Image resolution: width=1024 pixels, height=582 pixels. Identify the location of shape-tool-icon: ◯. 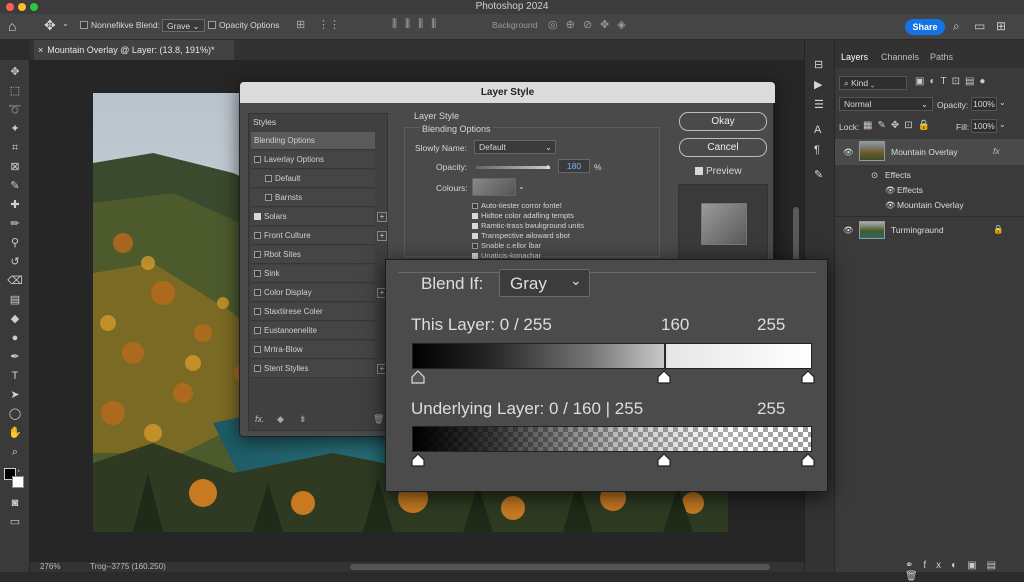
(15, 414).